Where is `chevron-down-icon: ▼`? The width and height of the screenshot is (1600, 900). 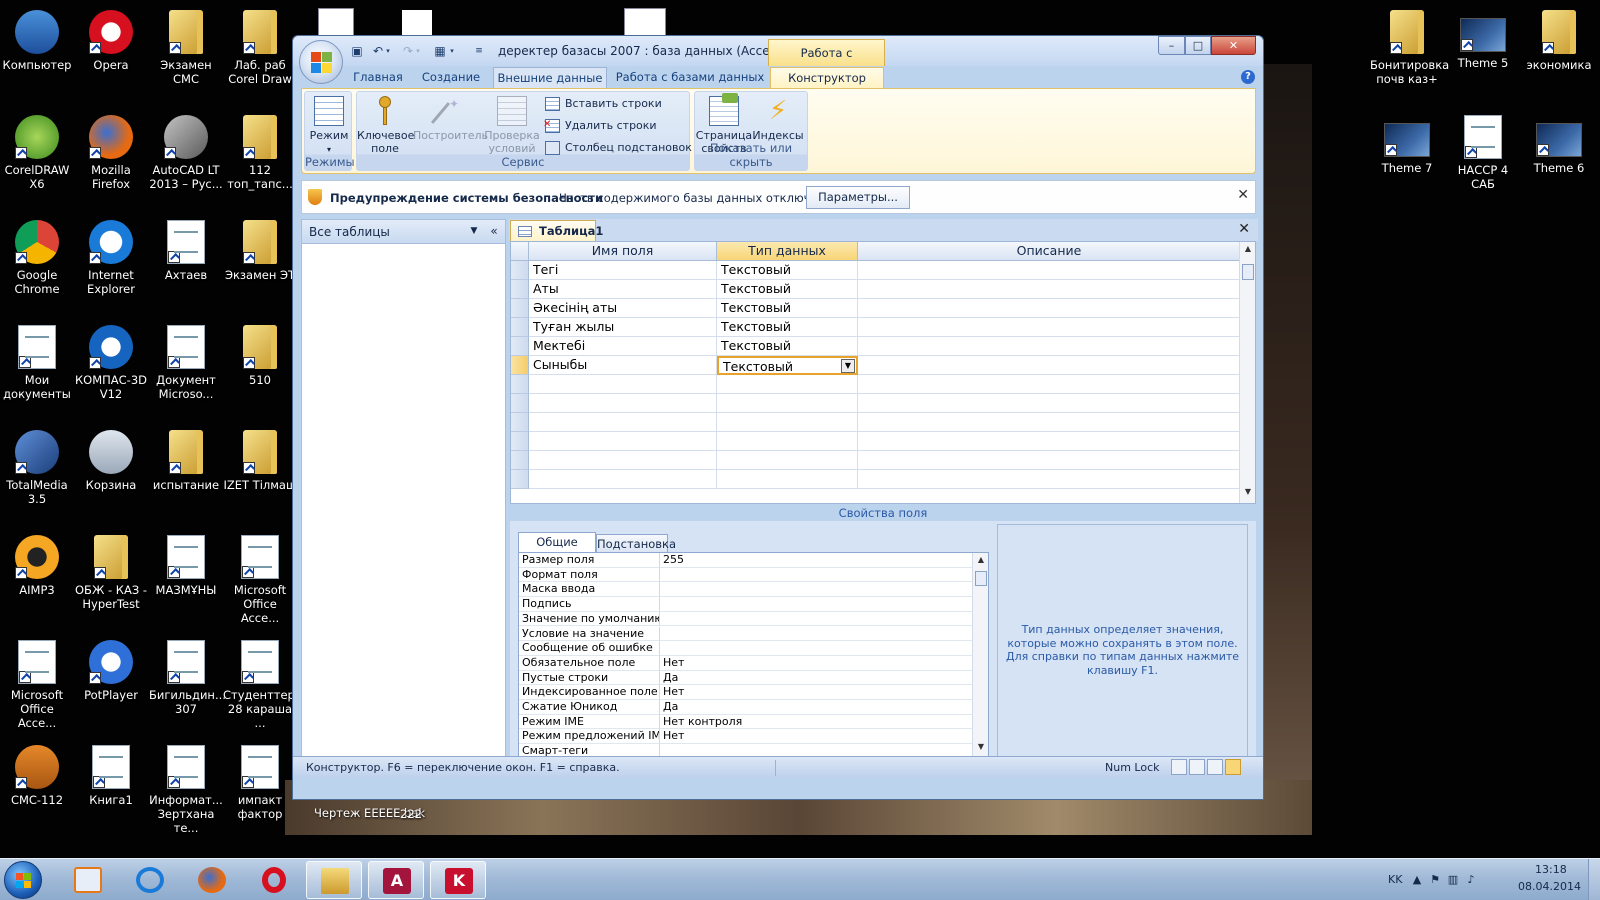 chevron-down-icon: ▼ is located at coordinates (474, 231).